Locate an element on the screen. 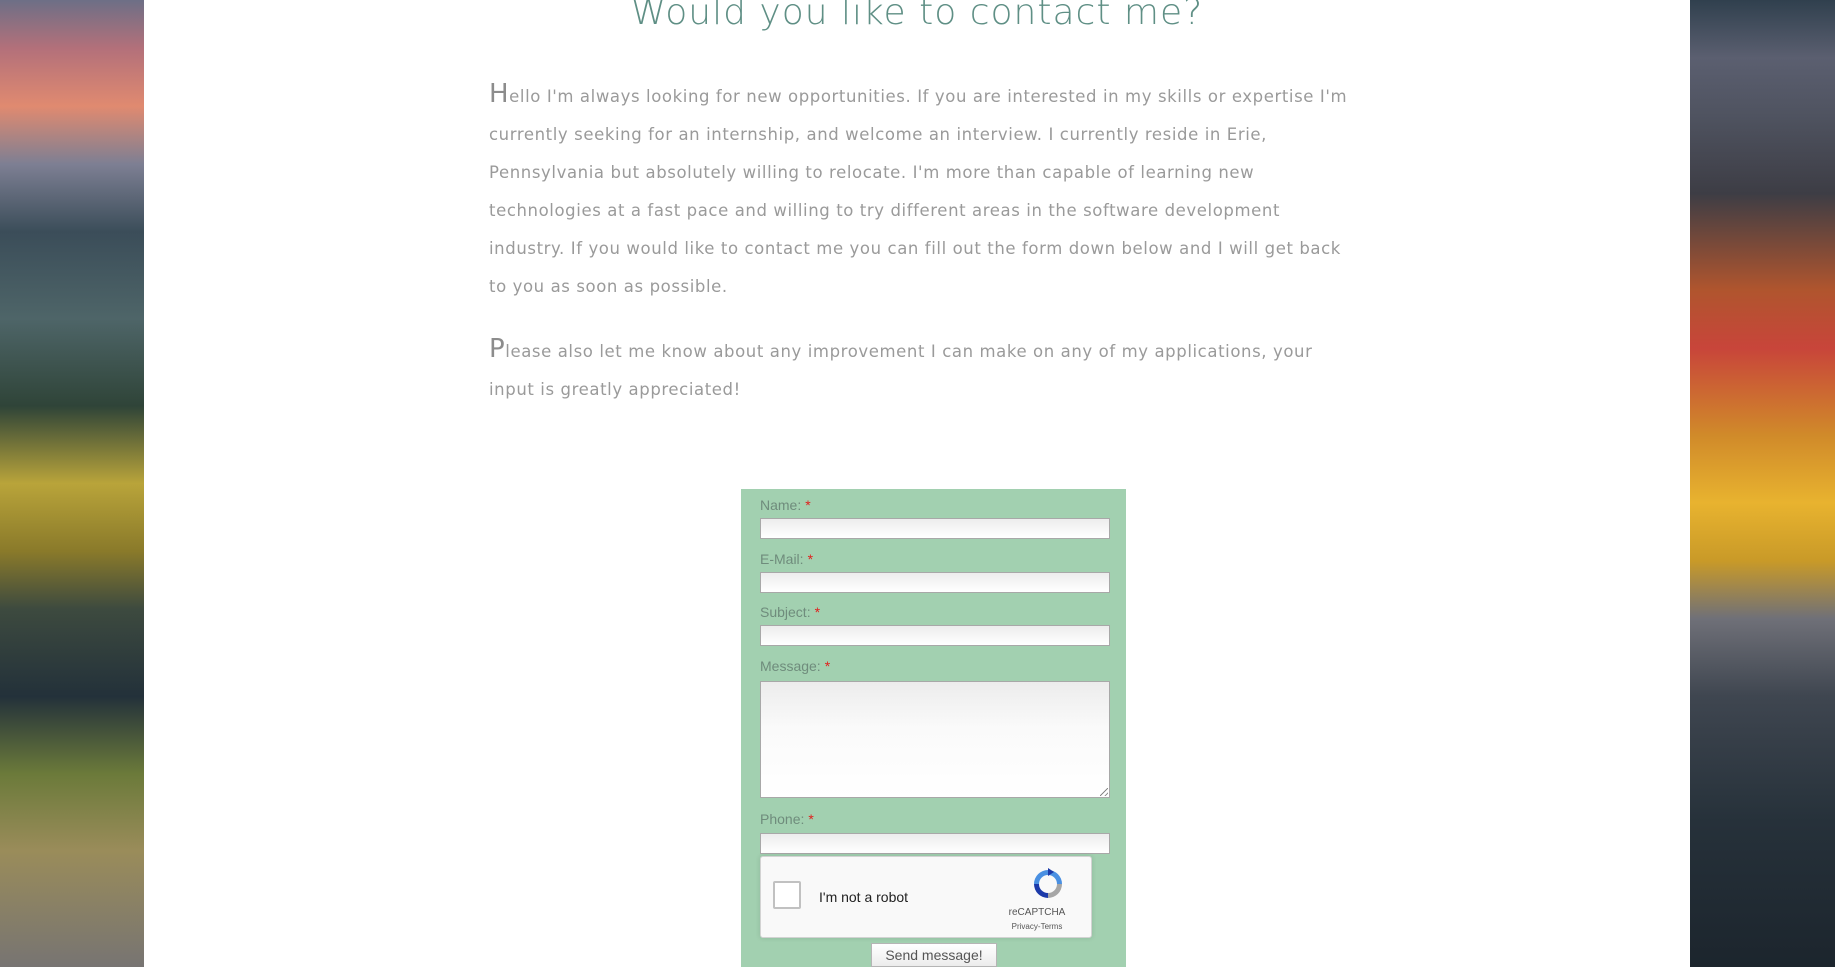 The height and width of the screenshot is (967, 1835). subject-label: Subject: * is located at coordinates (790, 612).